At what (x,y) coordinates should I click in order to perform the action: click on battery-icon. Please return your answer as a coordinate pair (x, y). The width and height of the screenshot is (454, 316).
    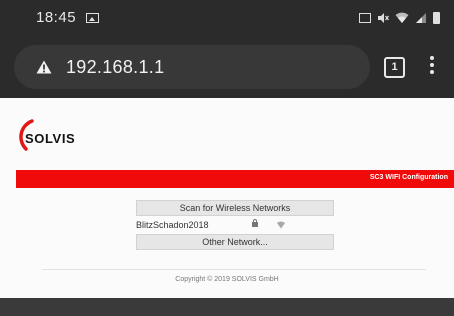
    Looking at the image, I should click on (436, 18).